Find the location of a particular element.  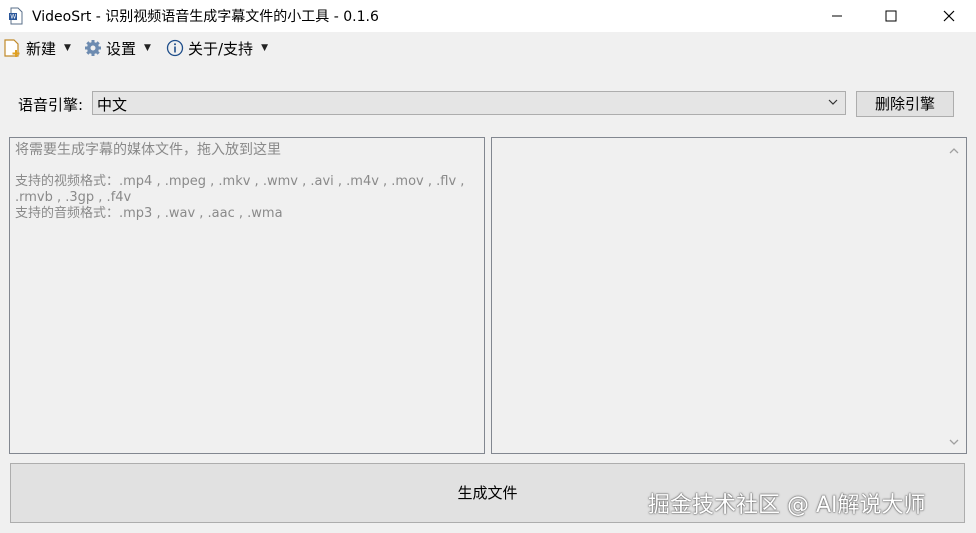

close-button is located at coordinates (949, 16).